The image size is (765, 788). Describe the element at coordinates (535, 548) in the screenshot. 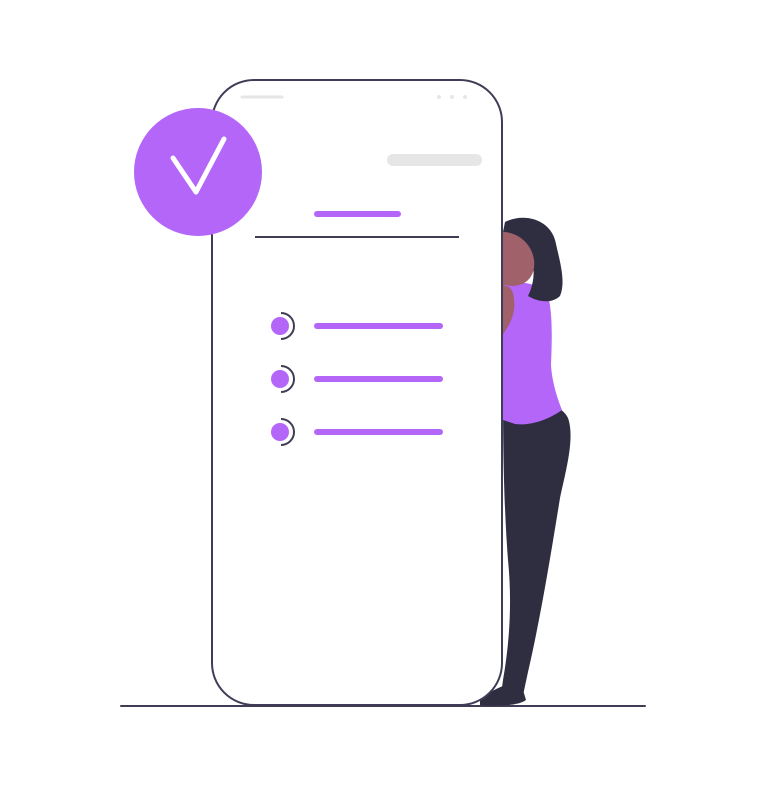

I see `person-pants` at that location.